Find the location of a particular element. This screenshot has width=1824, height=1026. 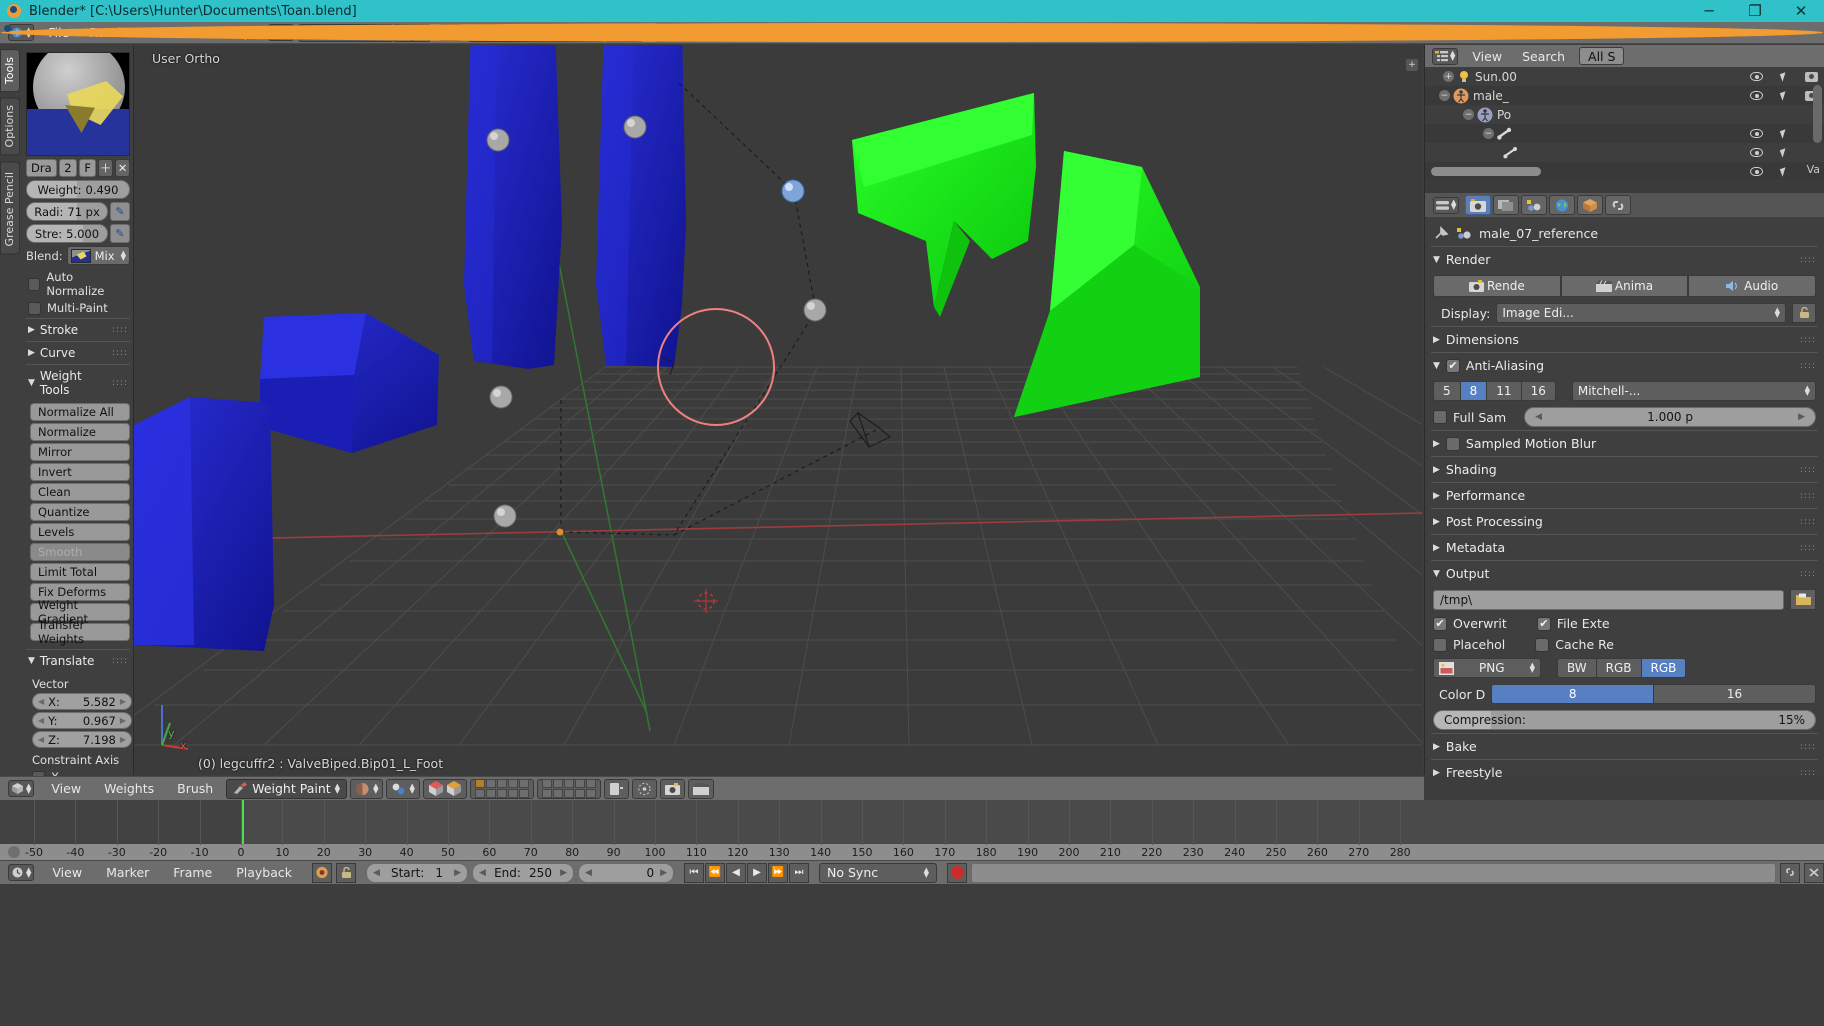

weight-tool-normalize-all: Normalize All is located at coordinates (80, 412).